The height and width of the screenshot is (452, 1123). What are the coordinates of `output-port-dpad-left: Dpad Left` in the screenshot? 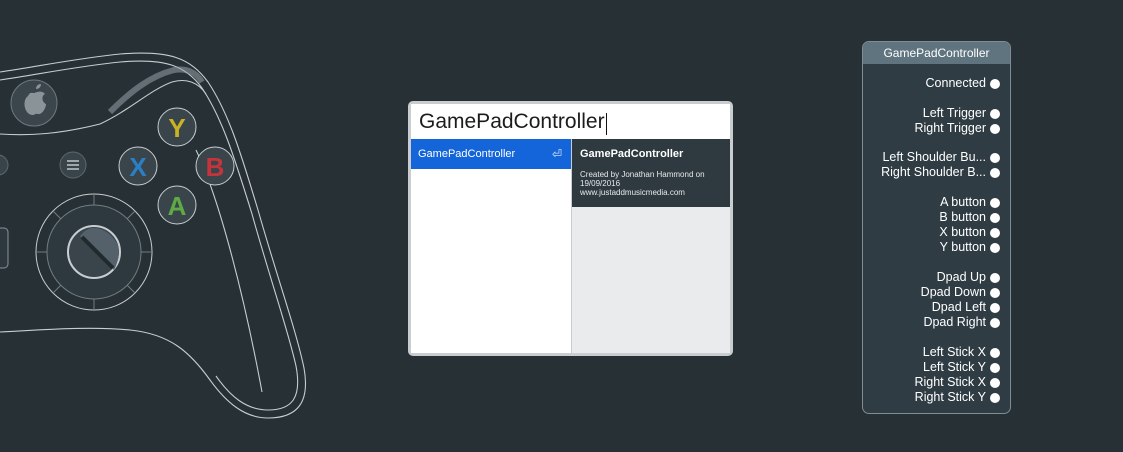 It's located at (966, 307).